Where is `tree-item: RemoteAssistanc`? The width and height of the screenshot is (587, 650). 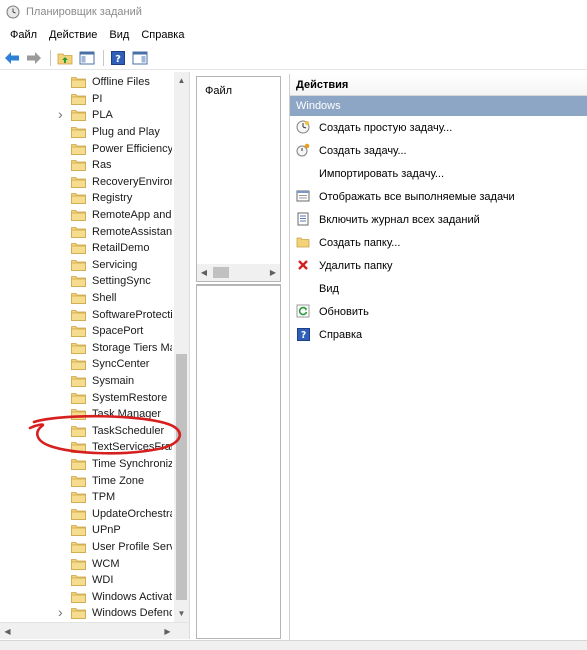
tree-item: RemoteAssistanc is located at coordinates (86, 231).